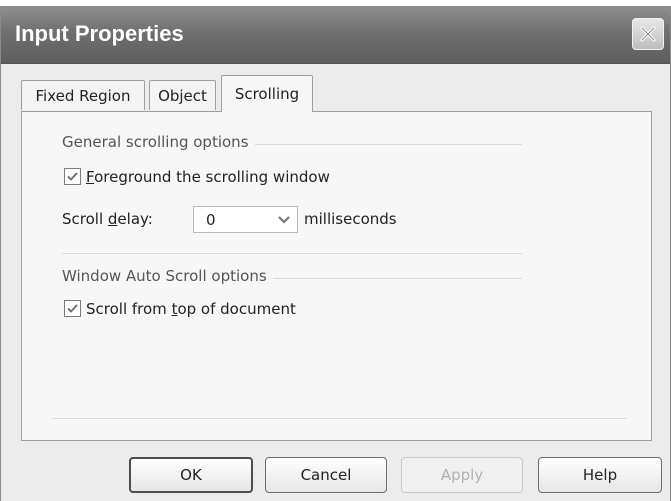  What do you see at coordinates (211, 220) in the screenshot?
I see `scroll-delay-value: 0` at bounding box center [211, 220].